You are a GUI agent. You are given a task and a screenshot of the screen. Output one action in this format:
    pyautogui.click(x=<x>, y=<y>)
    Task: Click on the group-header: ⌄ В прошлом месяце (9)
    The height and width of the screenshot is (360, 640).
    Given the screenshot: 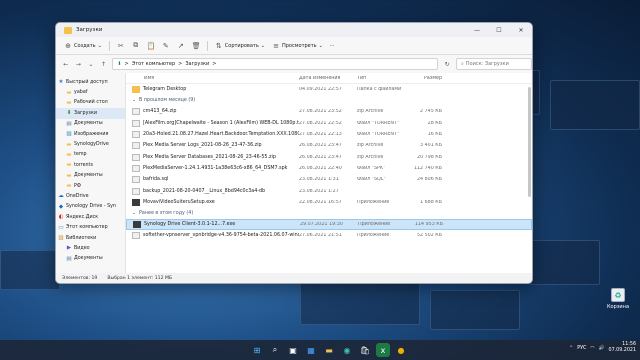 What is the action you would take?
    pyautogui.click(x=329, y=100)
    